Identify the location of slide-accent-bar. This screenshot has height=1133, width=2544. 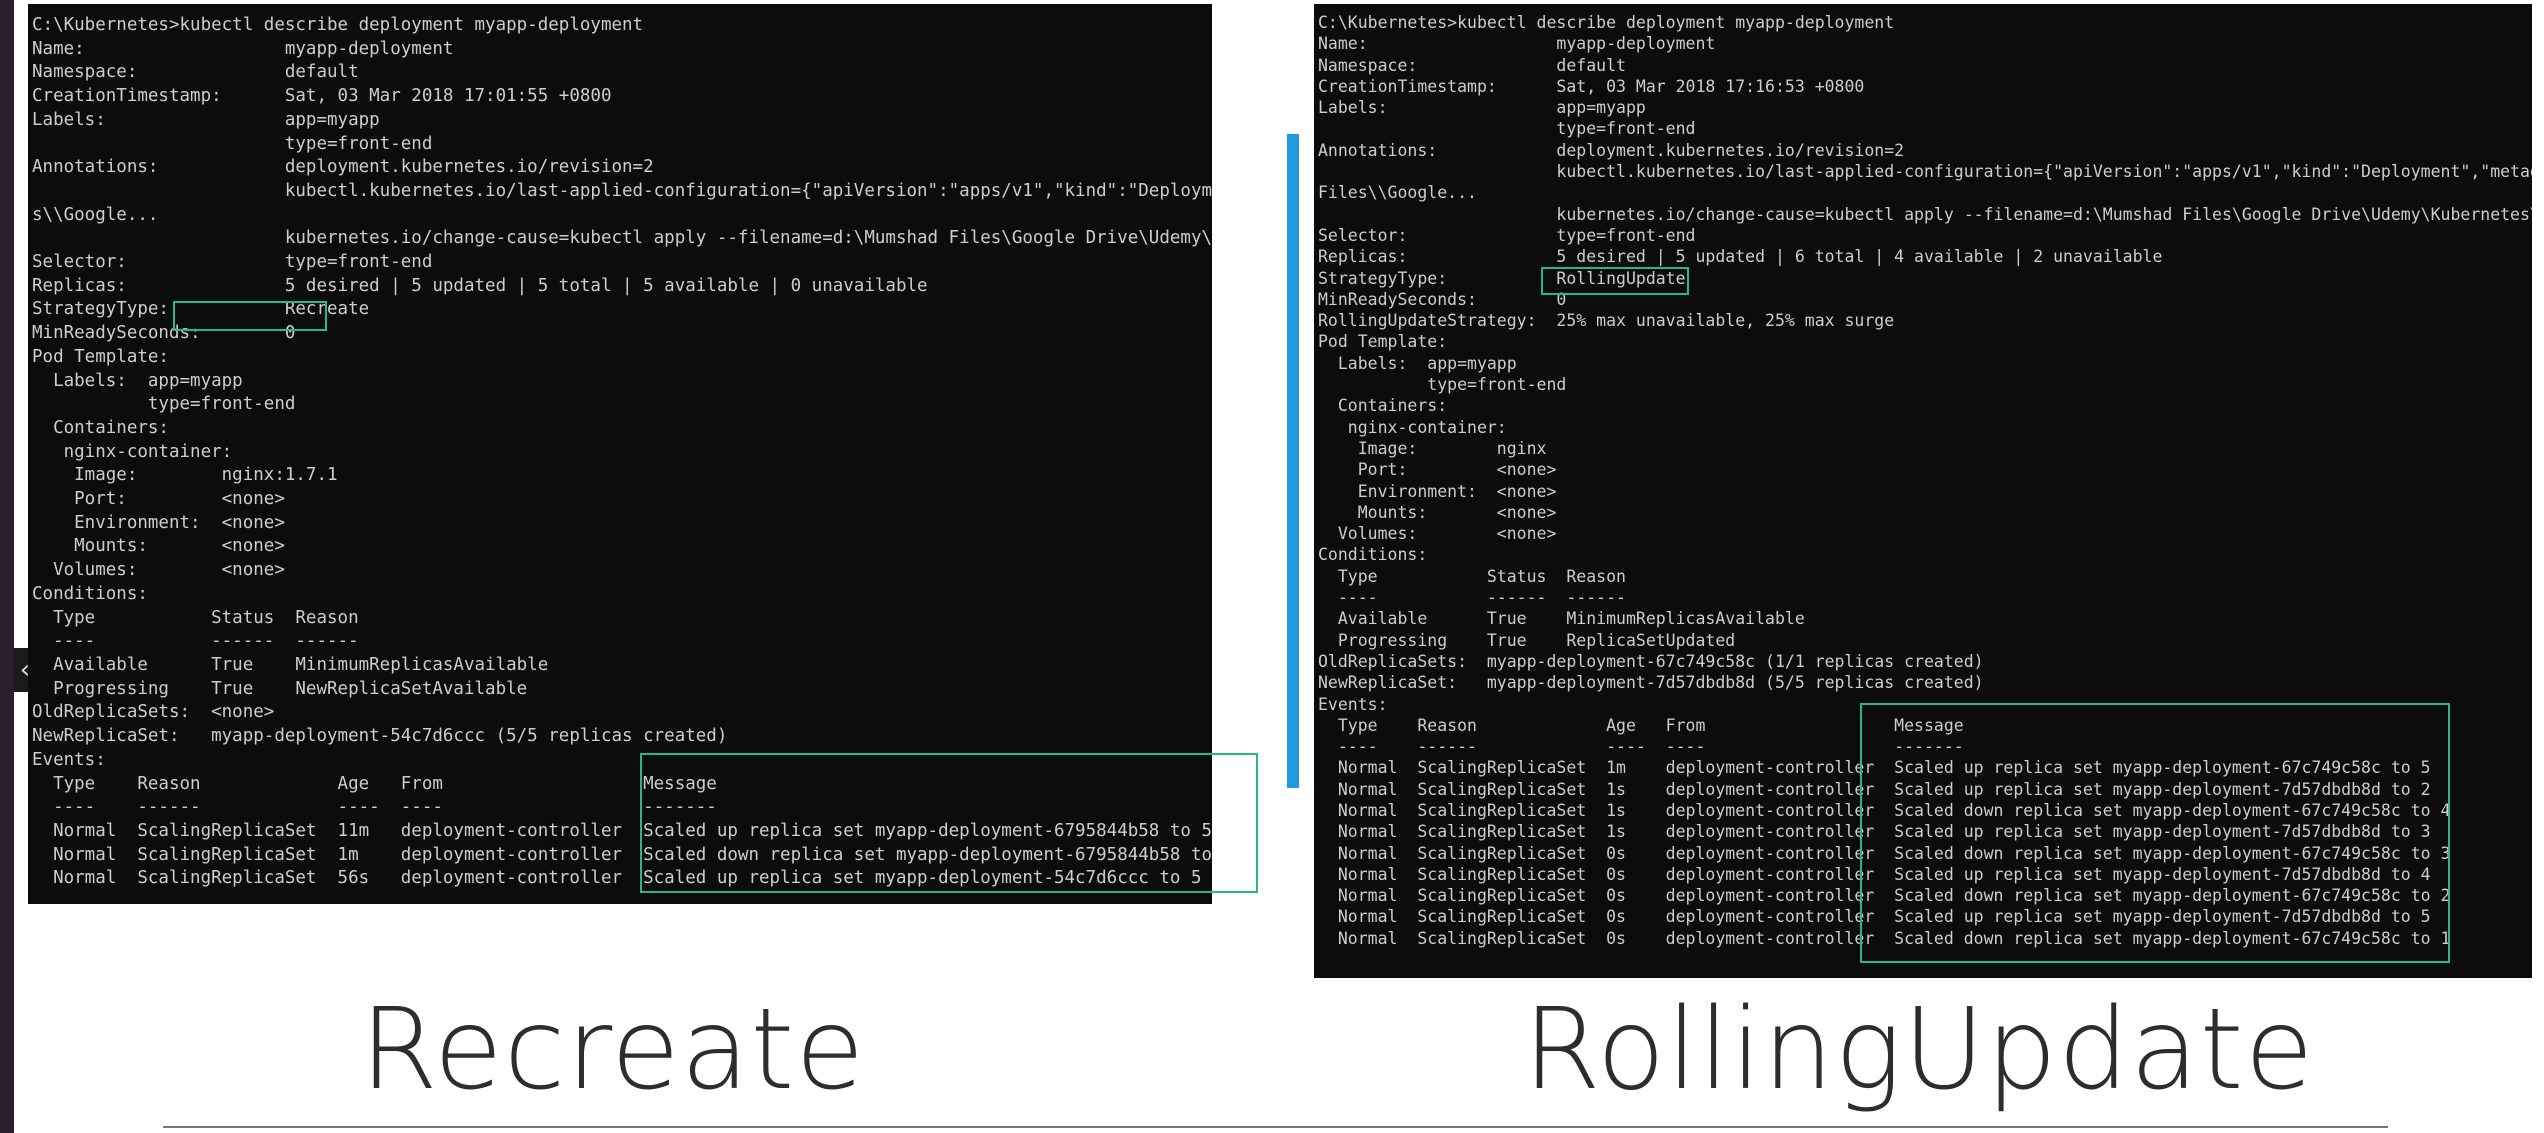
(1293, 461).